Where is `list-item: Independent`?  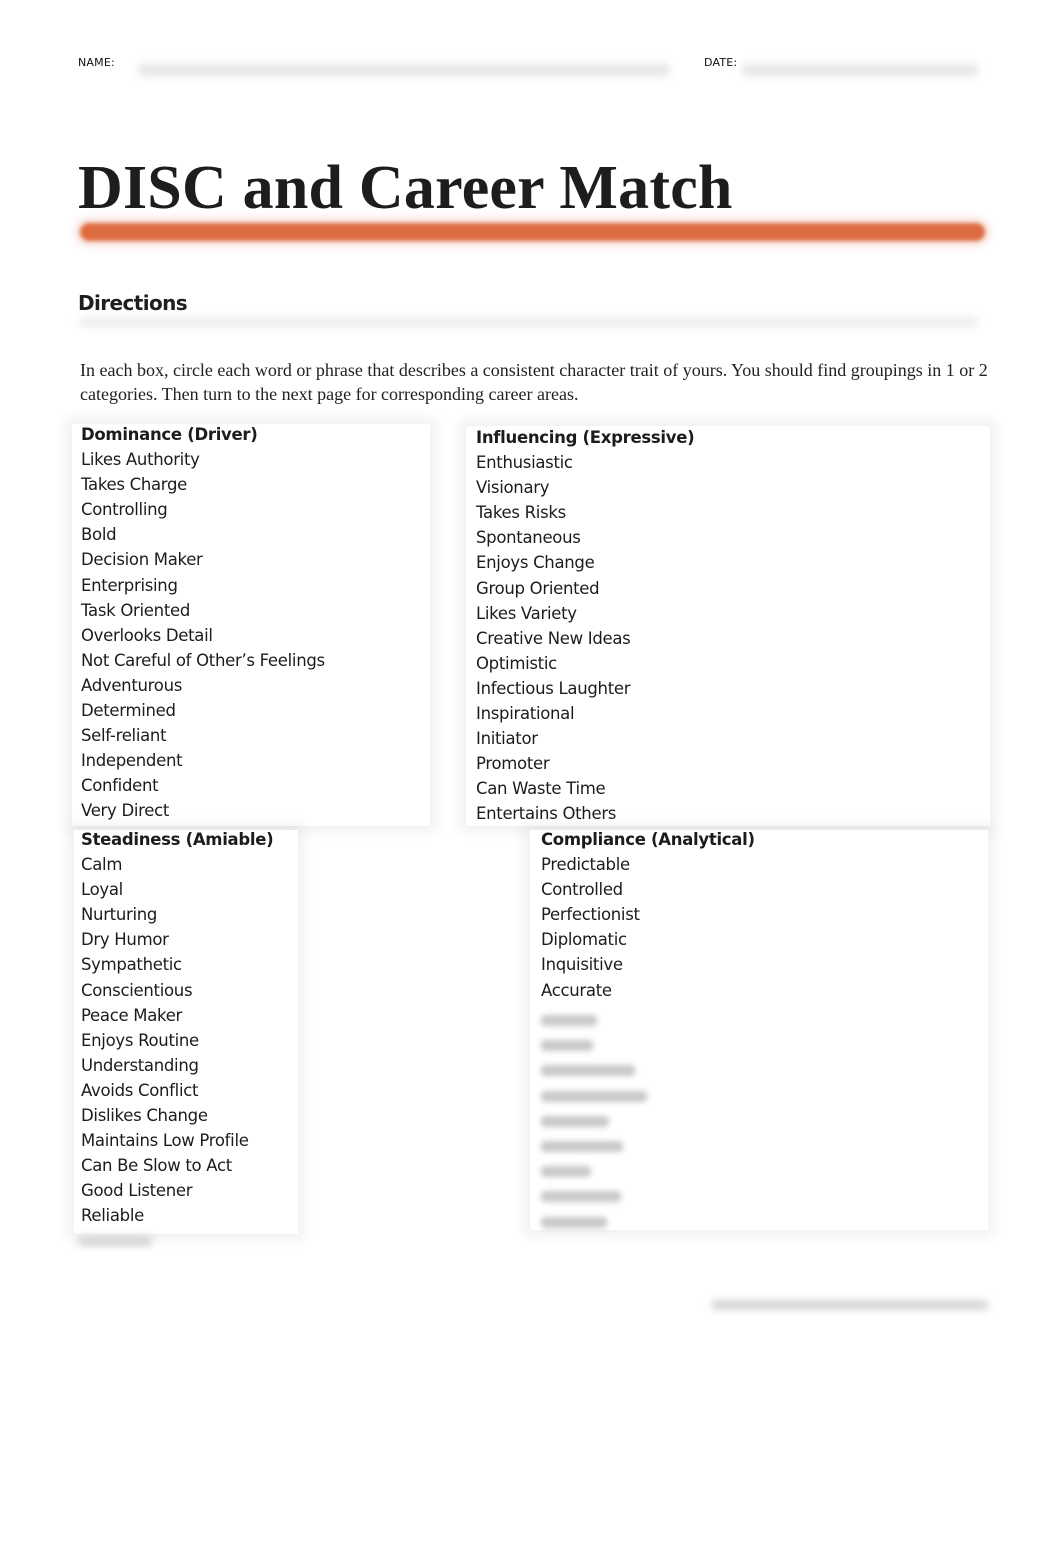
list-item: Independent is located at coordinates (203, 760).